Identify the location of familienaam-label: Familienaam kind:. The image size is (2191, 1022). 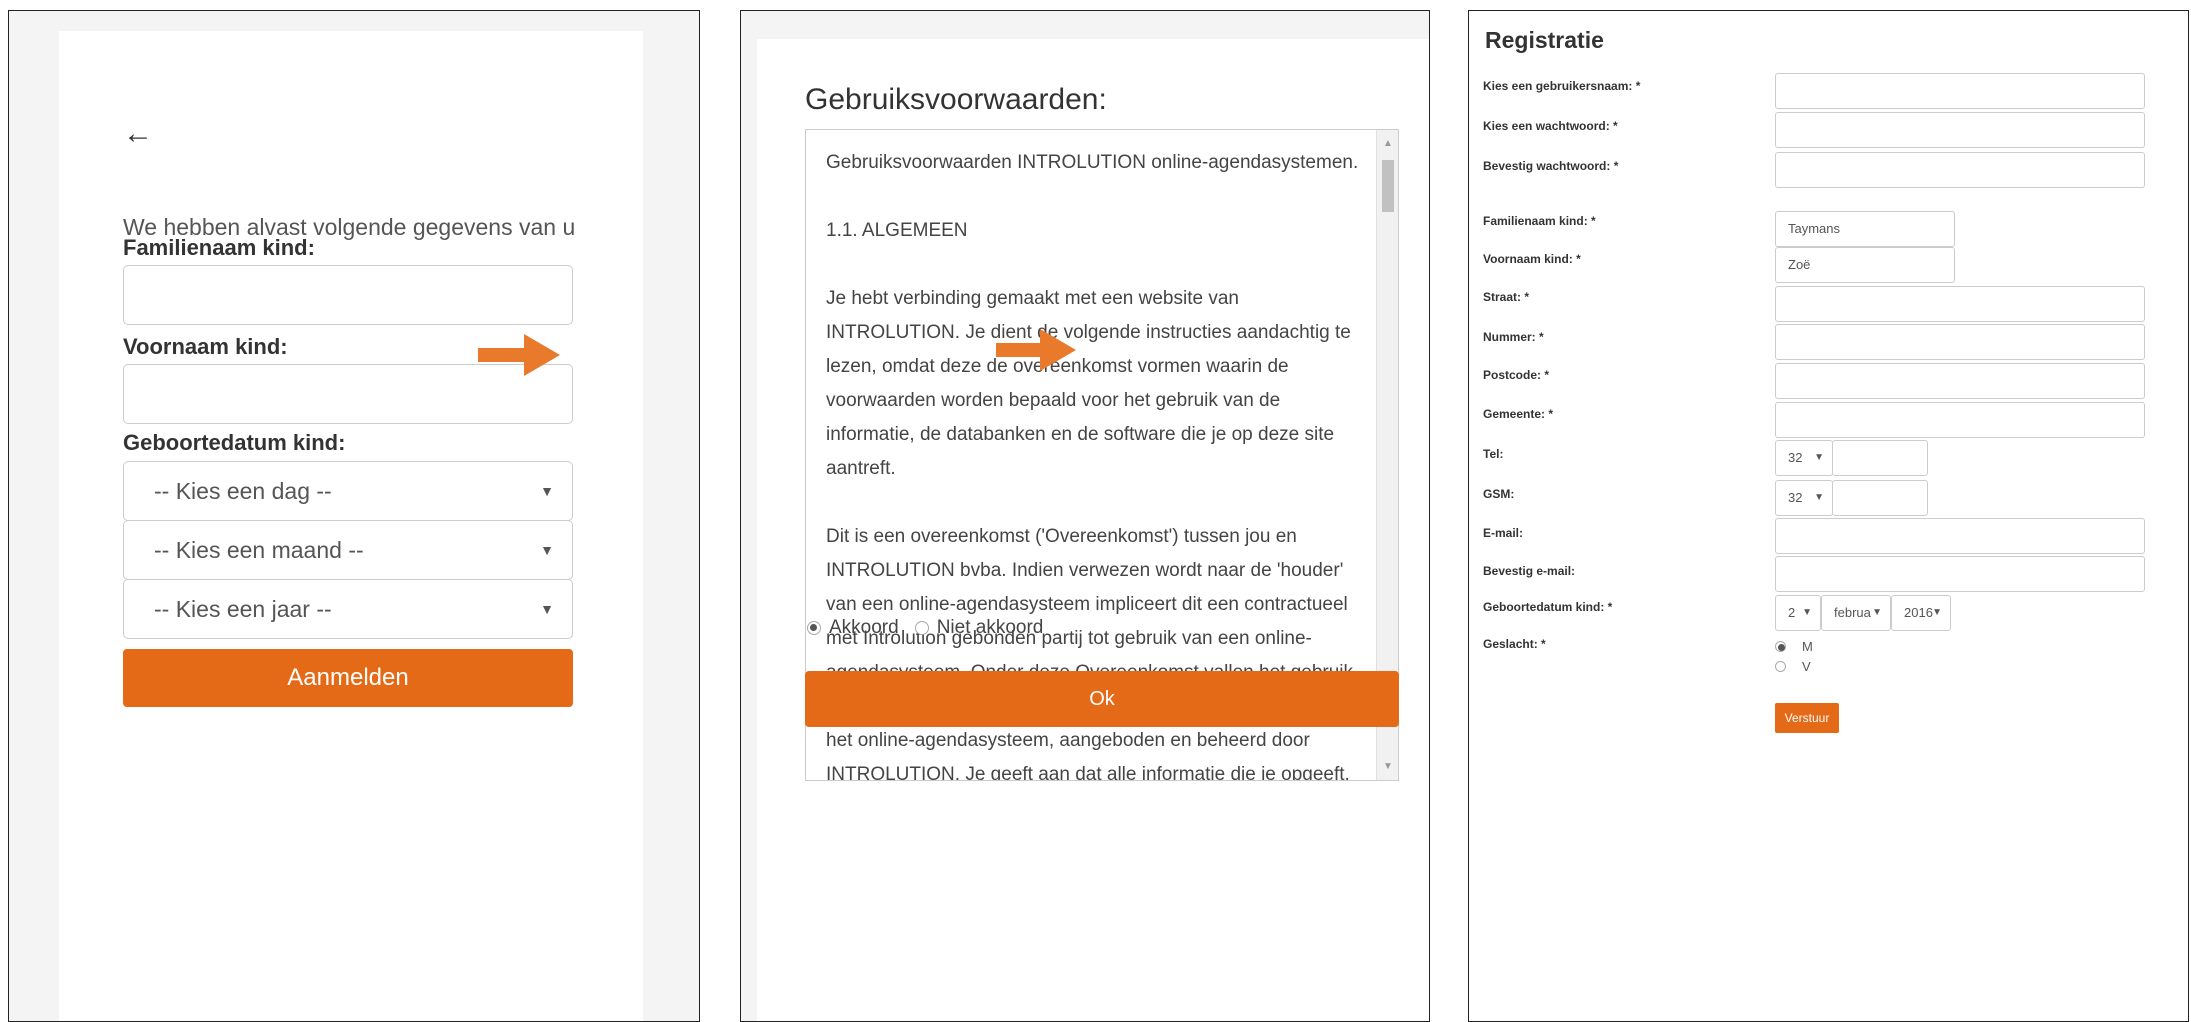
(219, 247).